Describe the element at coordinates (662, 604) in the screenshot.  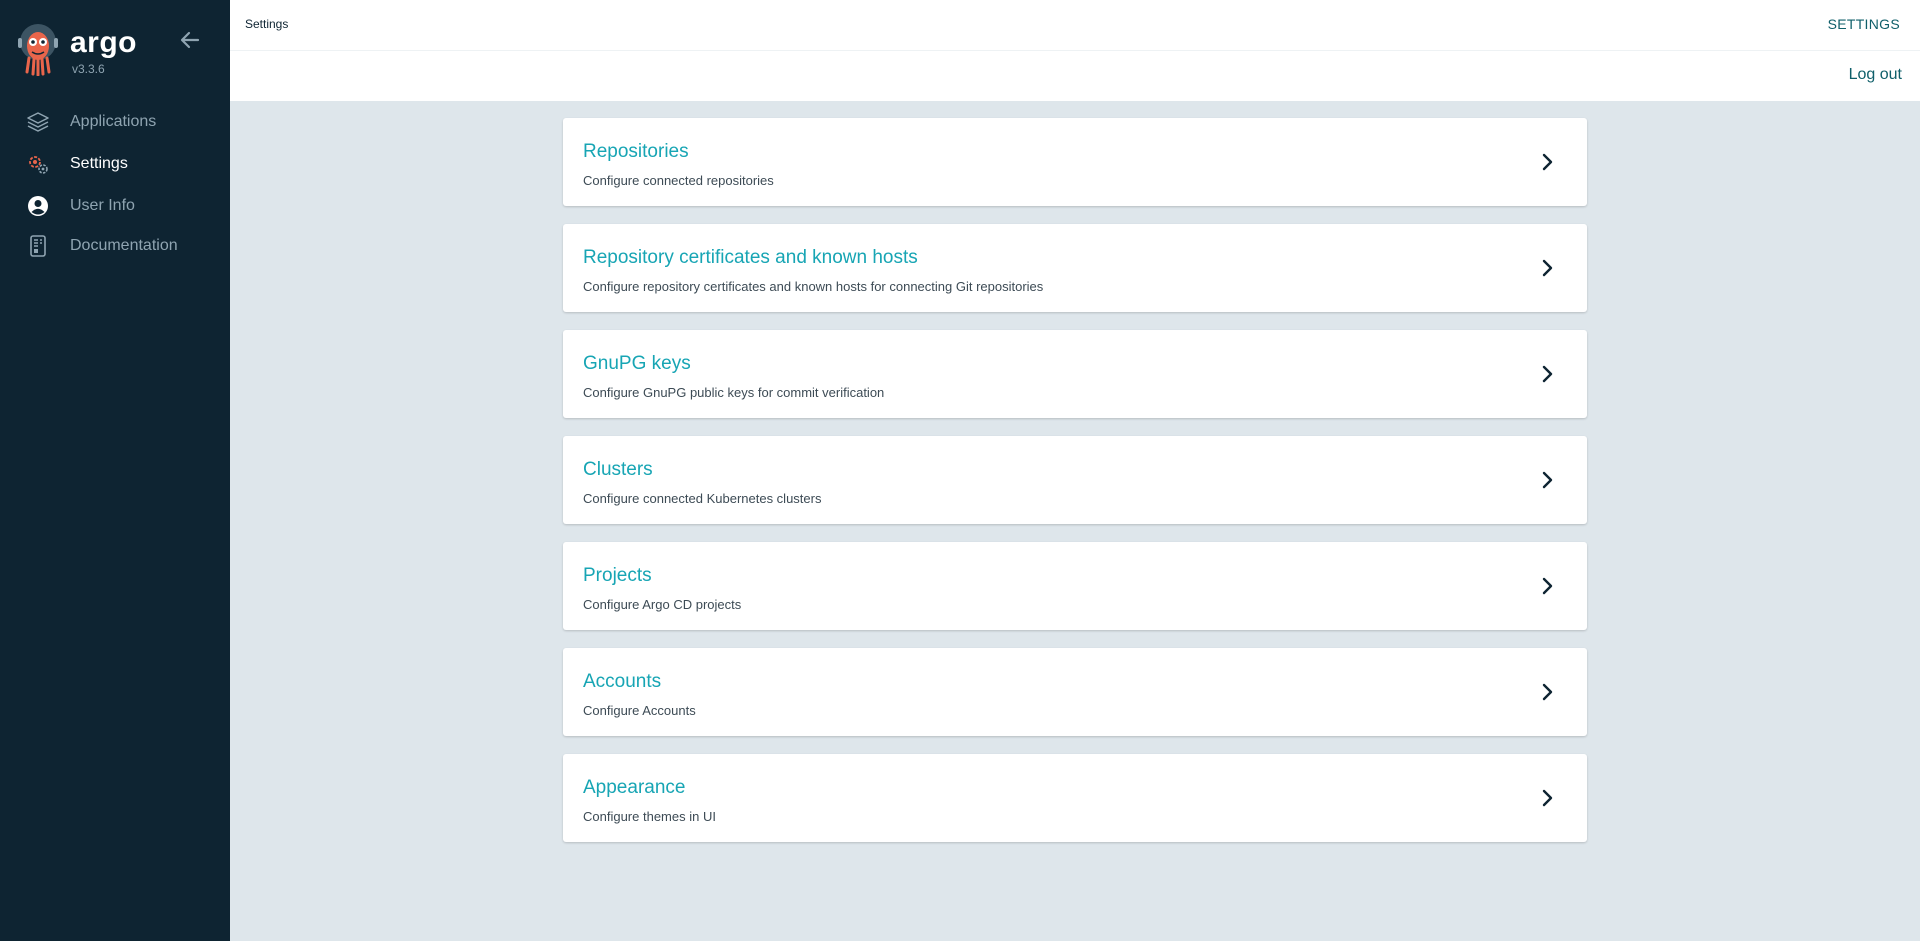
I see `card-description: Configure Argo CD projects` at that location.